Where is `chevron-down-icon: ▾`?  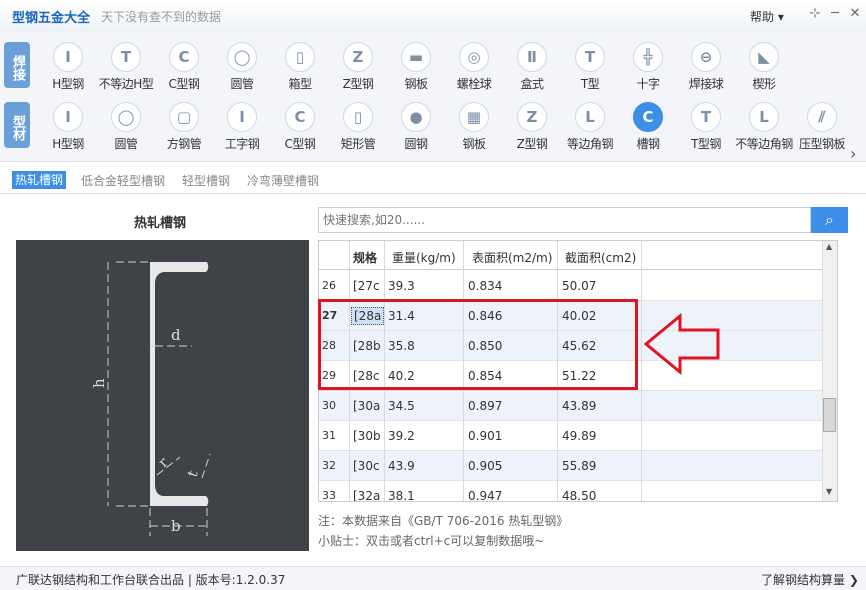
chevron-down-icon: ▾ is located at coordinates (780, 17).